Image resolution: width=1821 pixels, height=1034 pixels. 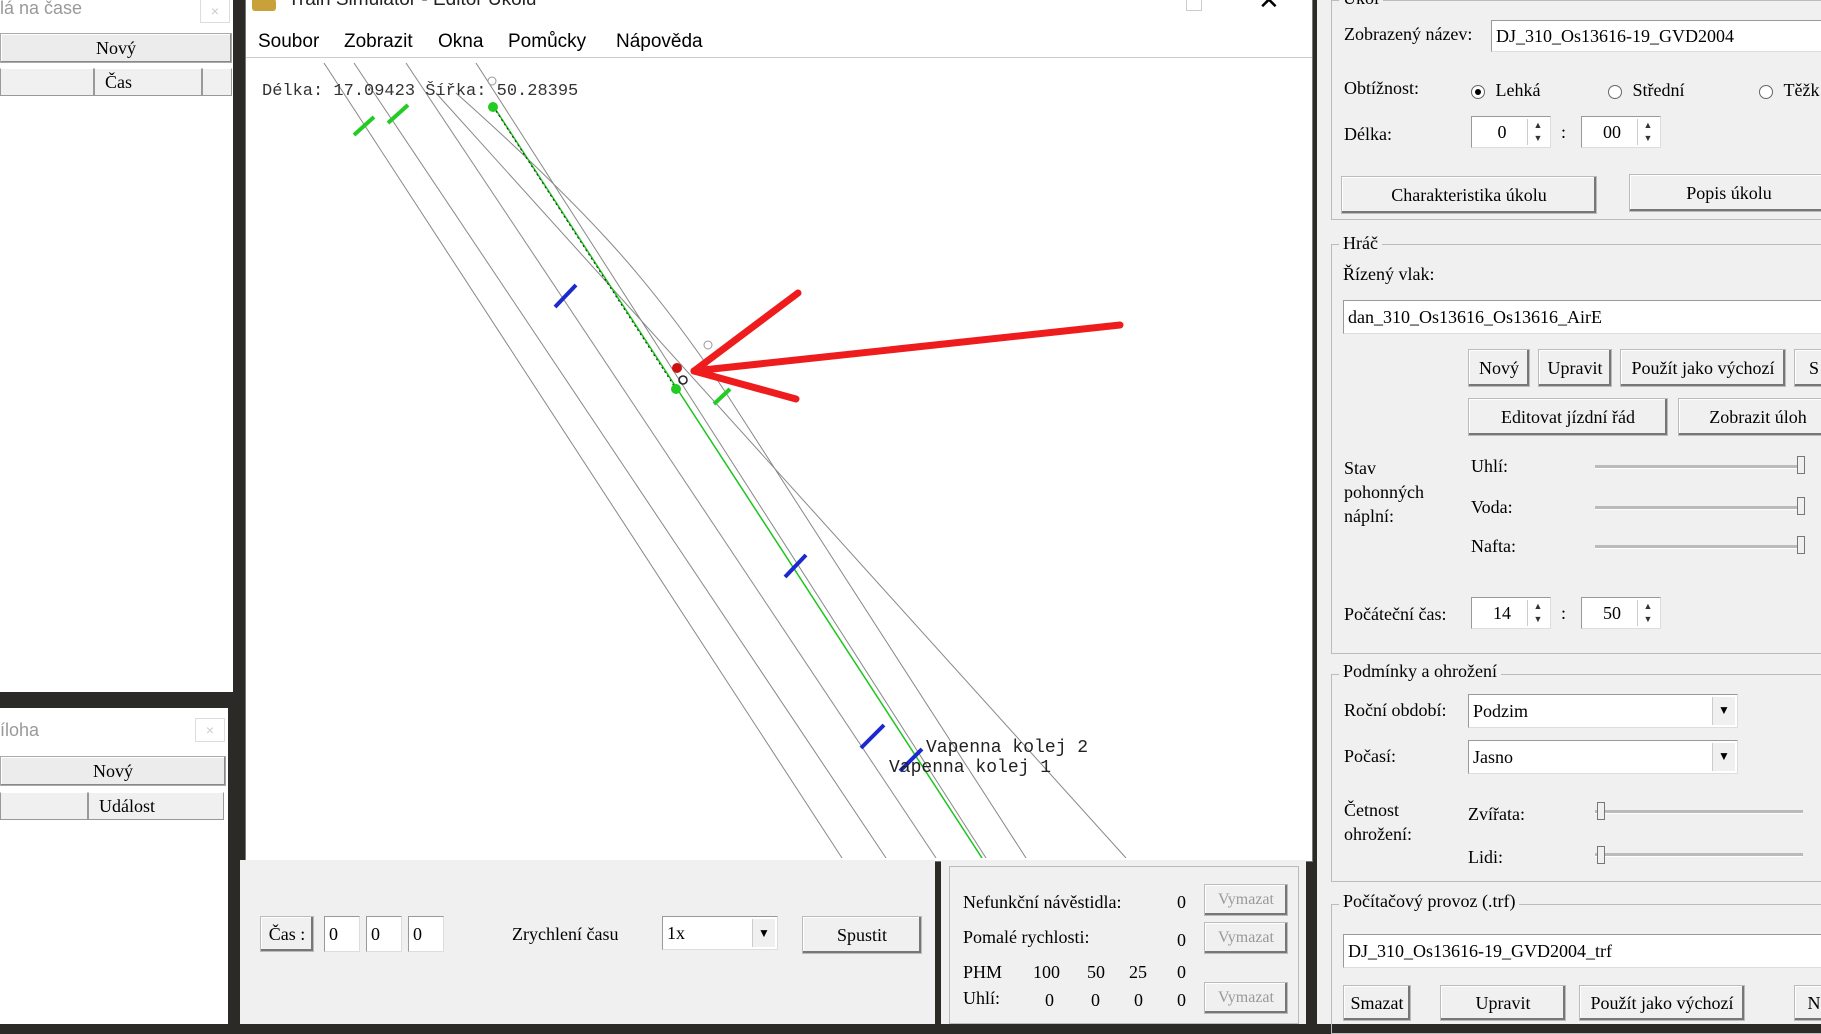 What do you see at coordinates (1502, 132) in the screenshot?
I see `length-hours-value: 0` at bounding box center [1502, 132].